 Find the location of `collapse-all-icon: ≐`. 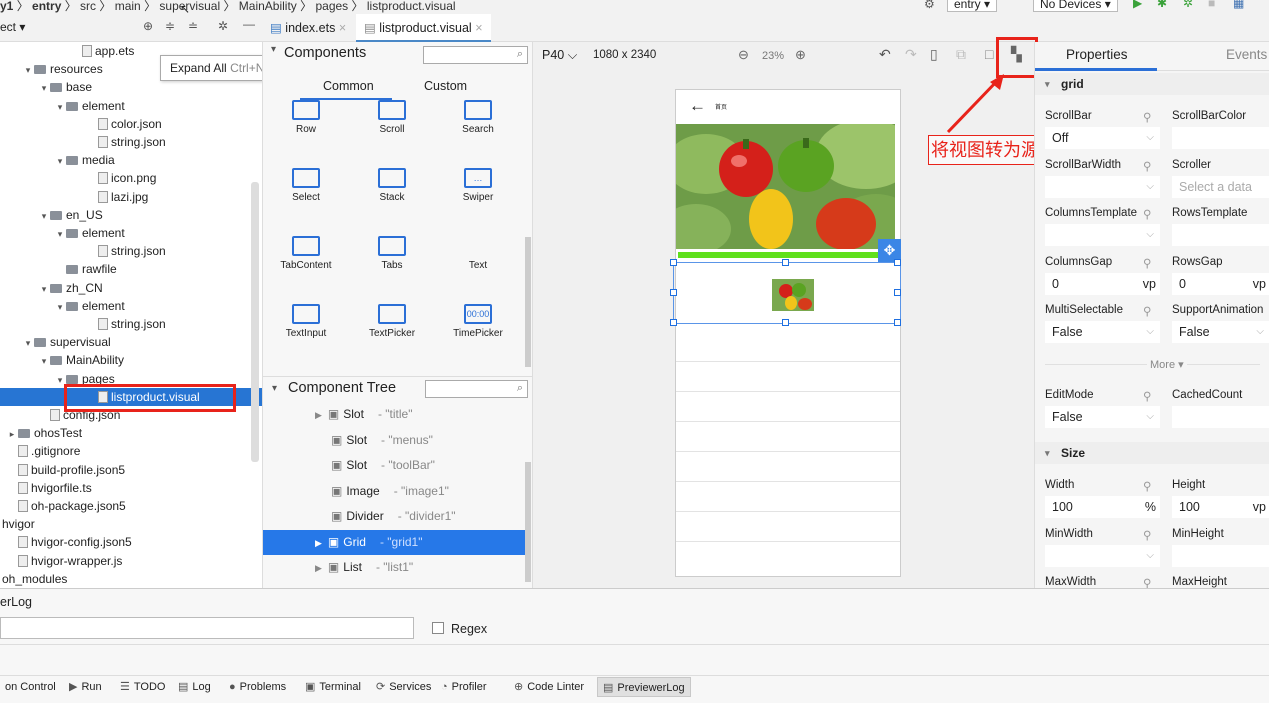

collapse-all-icon: ≐ is located at coordinates (193, 26).